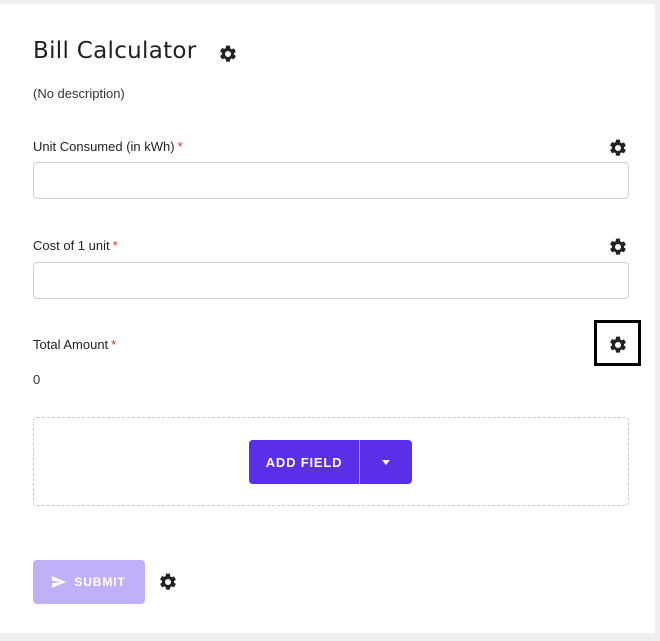 The image size is (660, 641). I want to click on add-field-button: ADD FIELD, so click(304, 462).